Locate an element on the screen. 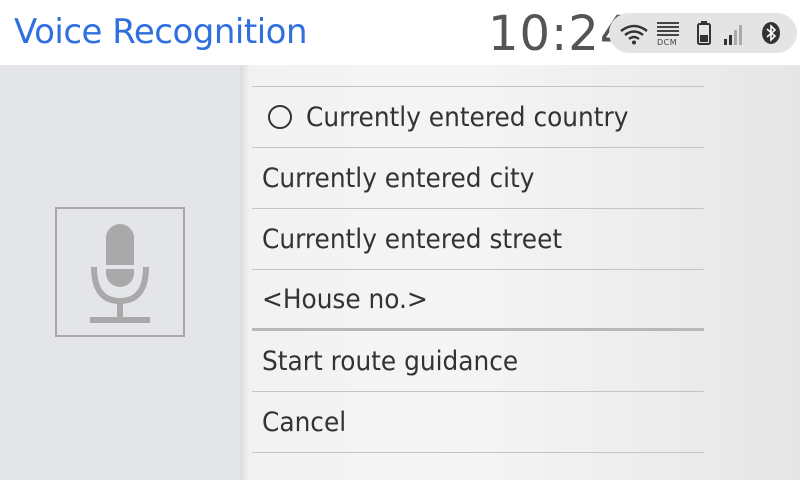 This screenshot has width=800, height=480. menu-item-label: Currently entered street is located at coordinates (412, 239).